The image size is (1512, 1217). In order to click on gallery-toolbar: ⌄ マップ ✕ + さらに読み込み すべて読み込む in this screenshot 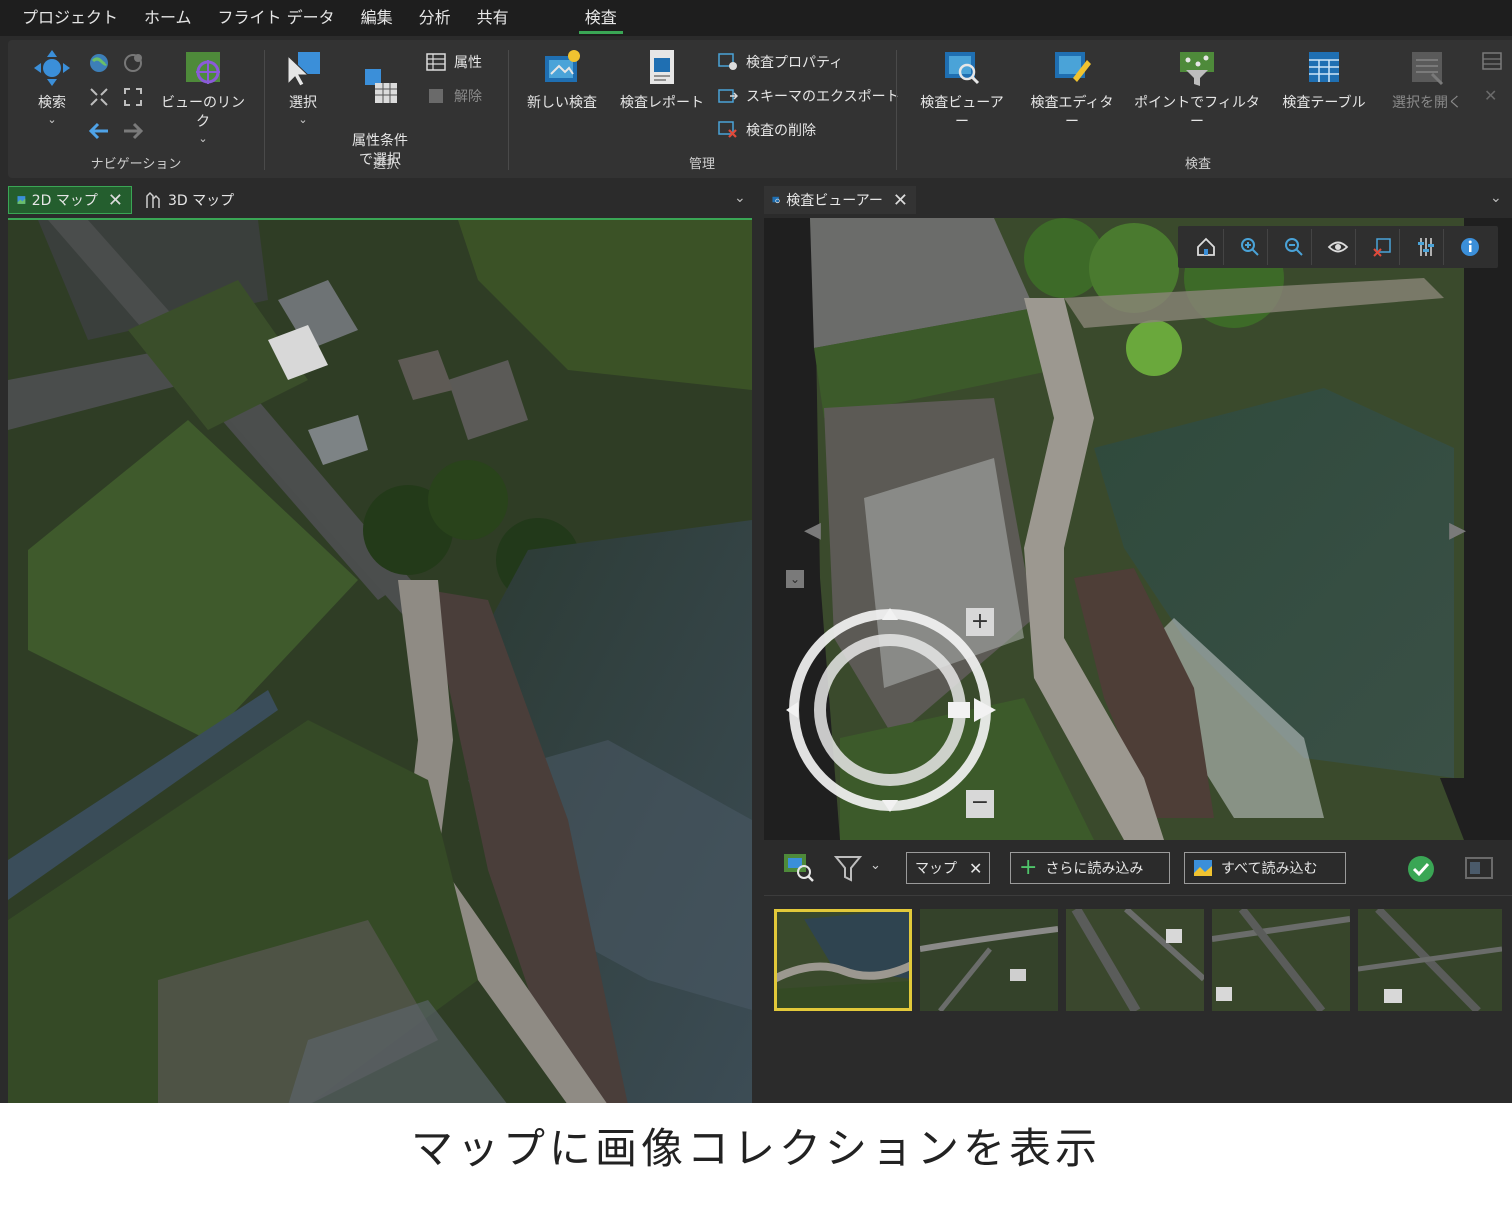, I will do `click(1138, 868)`.